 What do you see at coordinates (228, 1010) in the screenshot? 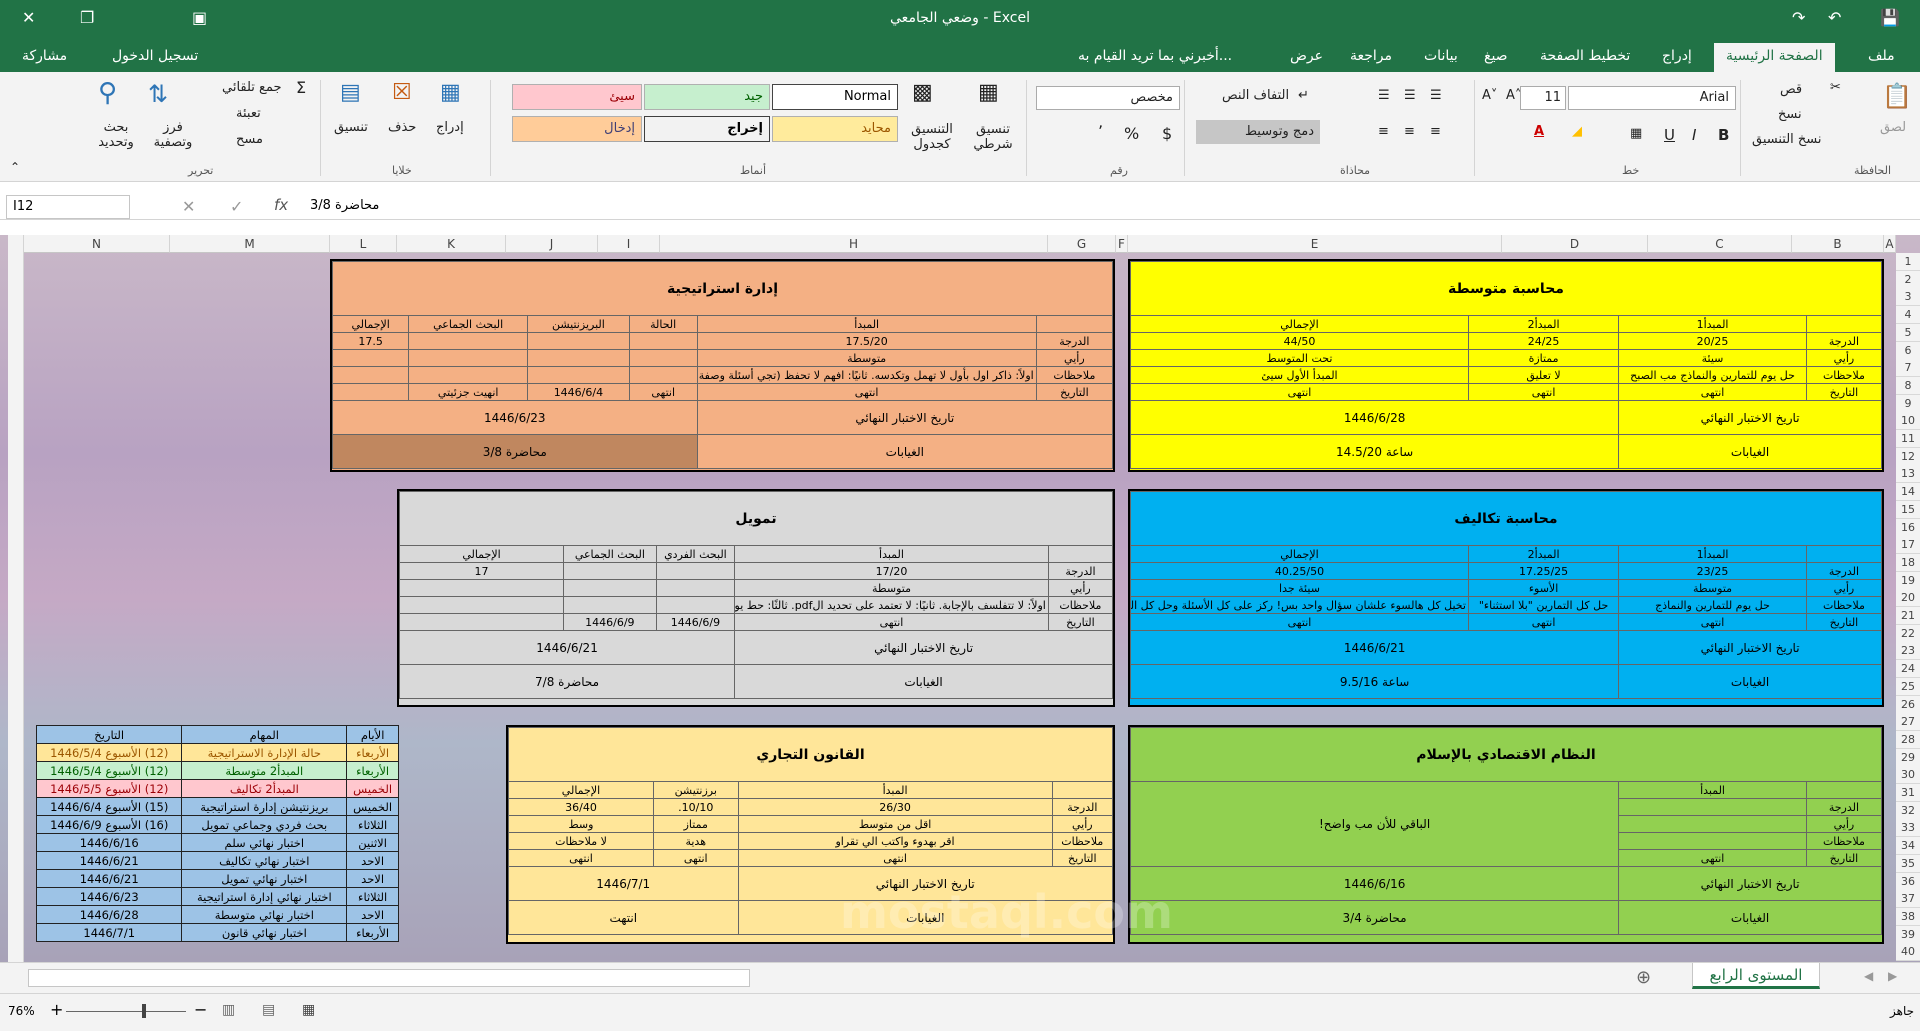
I see `page-break-view-icon: ▥` at bounding box center [228, 1010].